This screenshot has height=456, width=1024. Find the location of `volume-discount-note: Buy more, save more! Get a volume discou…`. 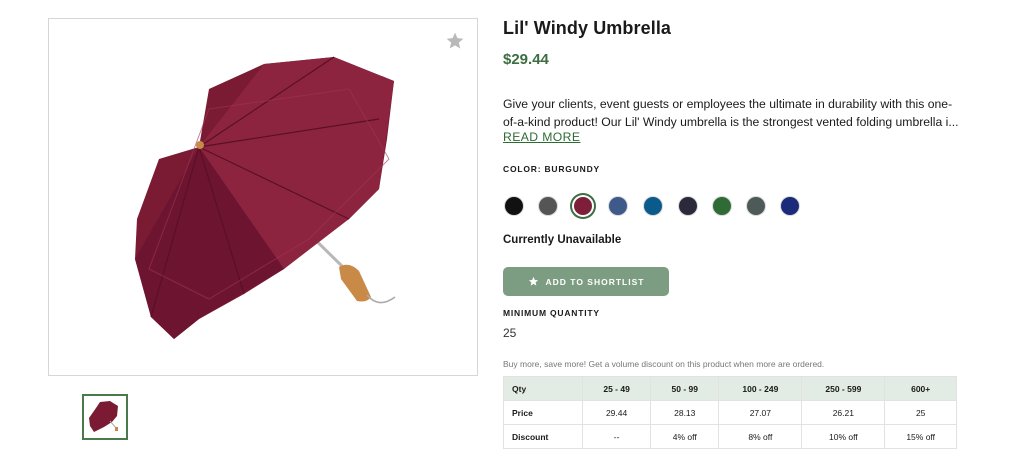

volume-discount-note: Buy more, save more! Get a volume discou… is located at coordinates (664, 364).